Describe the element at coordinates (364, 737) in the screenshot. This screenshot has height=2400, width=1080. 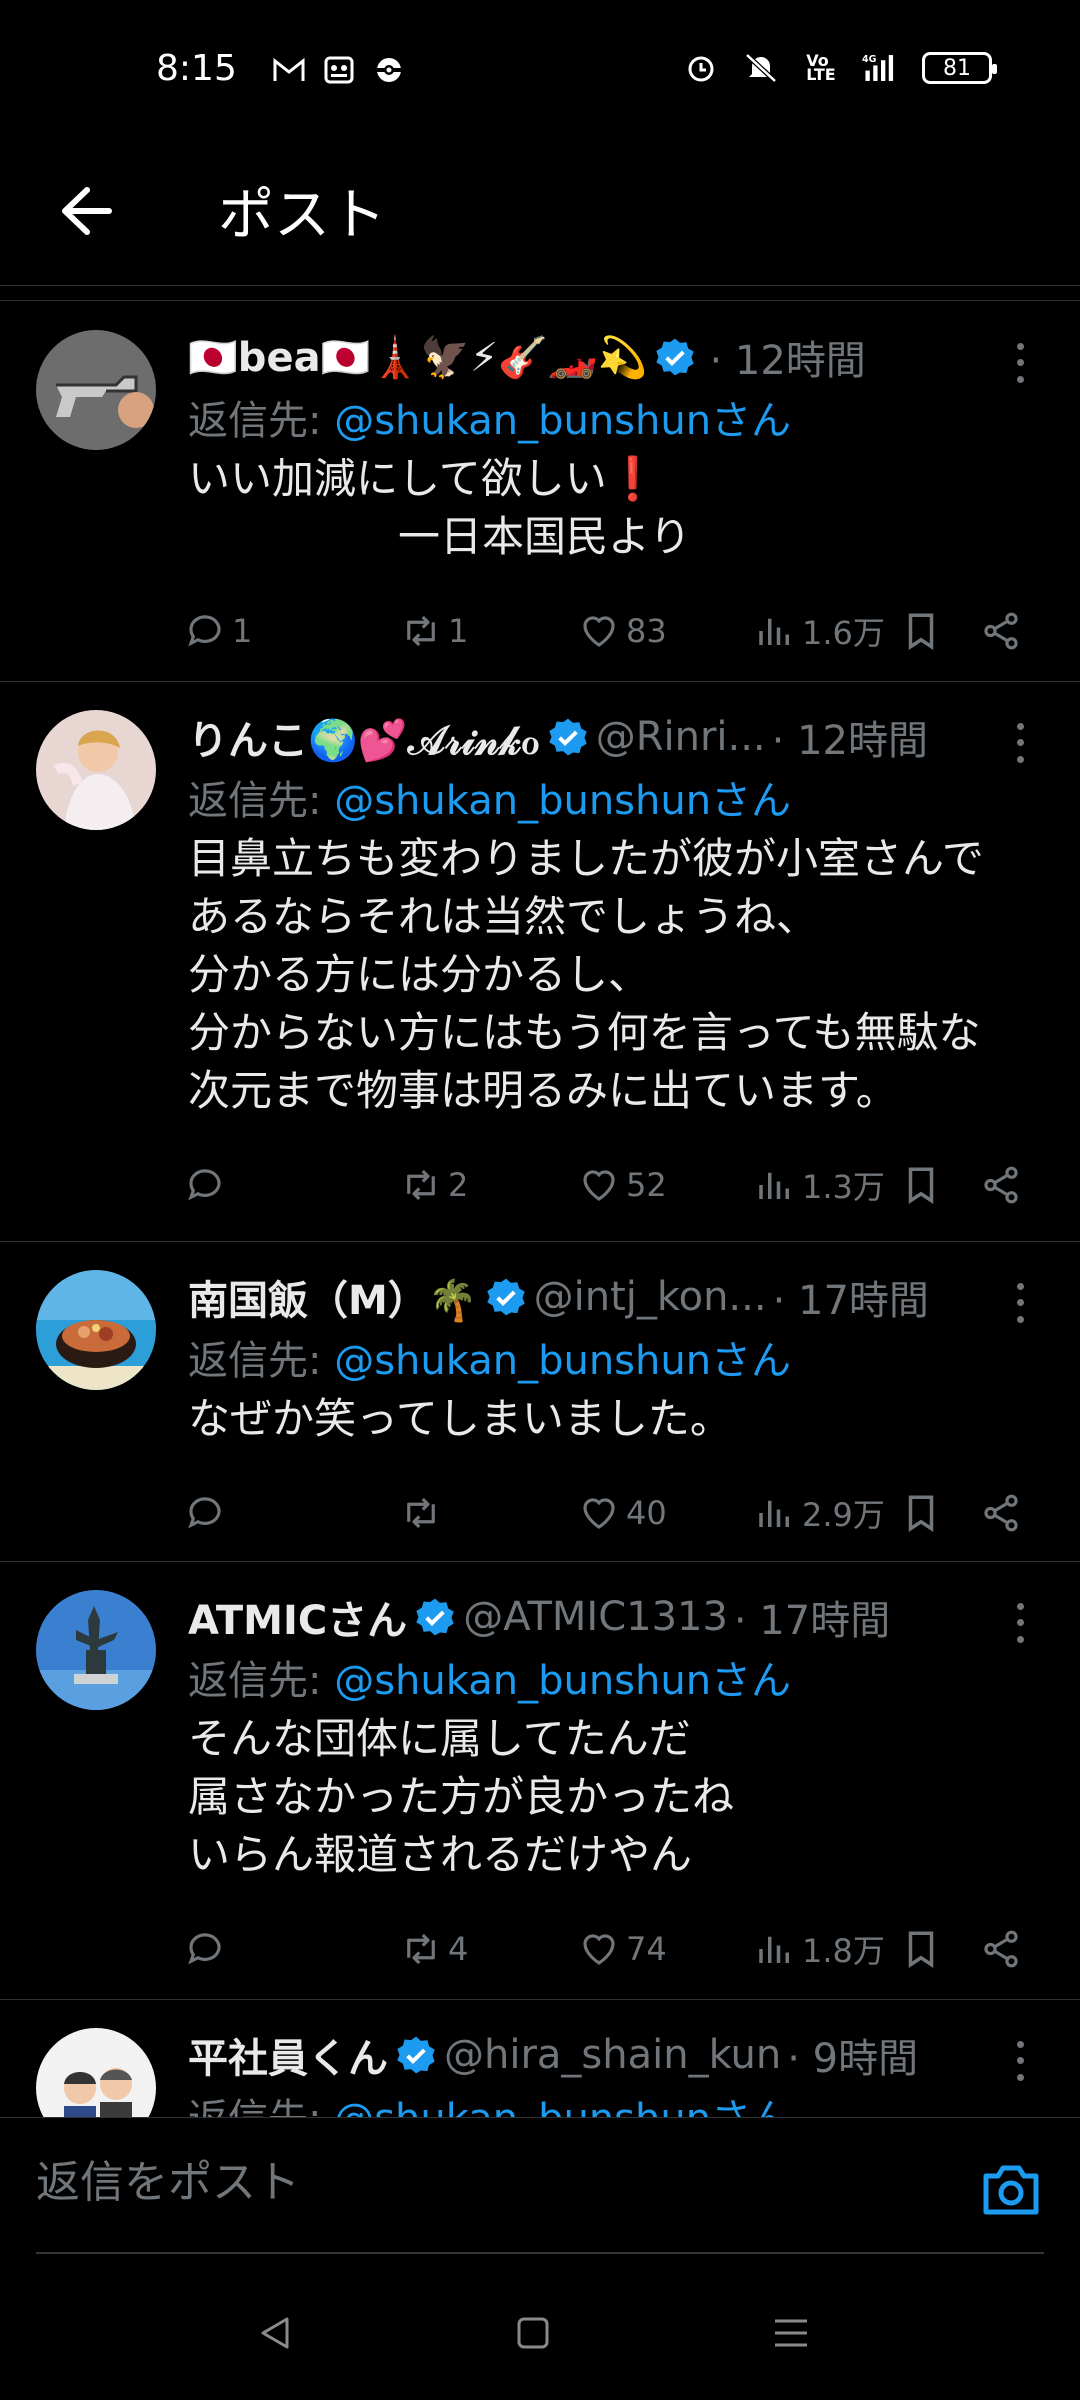
I see `display-name: りんこ🌍💕𝒜𝓇𝒾𝓃𝓀ℴ` at that location.